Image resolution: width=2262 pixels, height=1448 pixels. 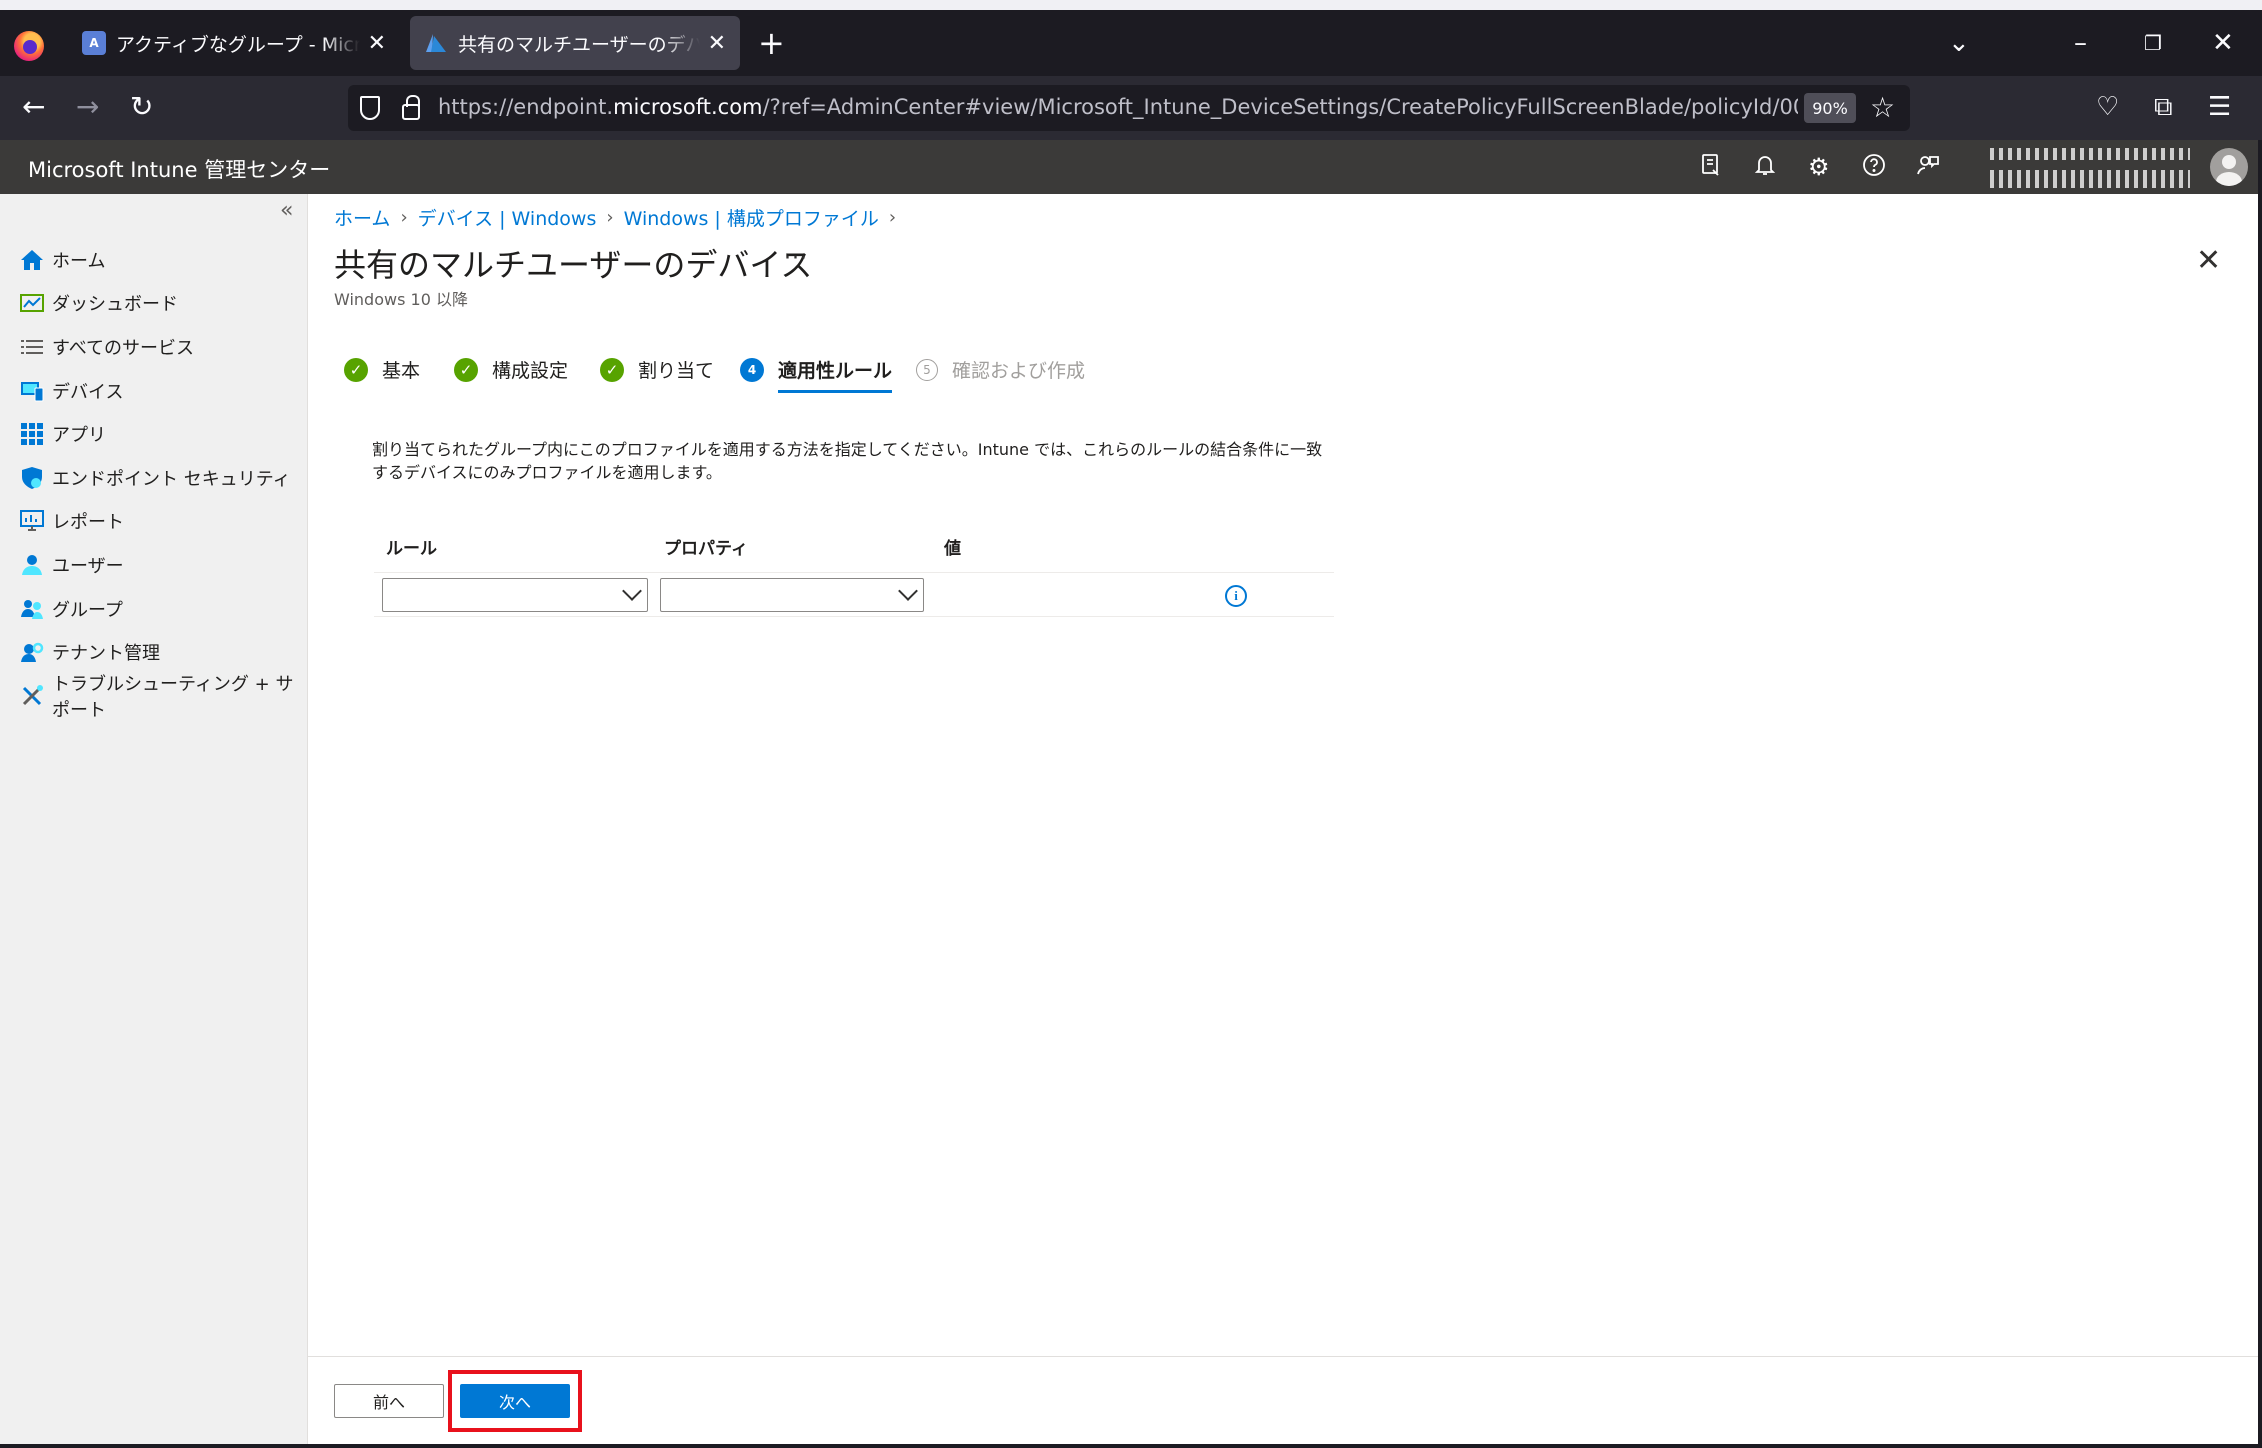 What do you see at coordinates (952, 549) in the screenshot?
I see `column-header-value: 値` at bounding box center [952, 549].